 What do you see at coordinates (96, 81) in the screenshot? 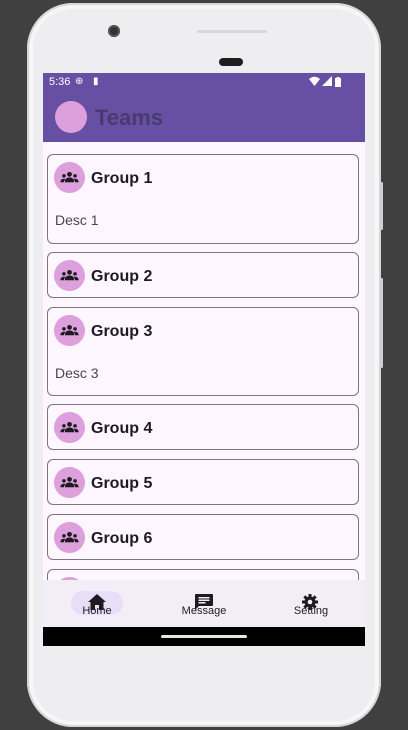
I see `sim-card-icon: ▮` at bounding box center [96, 81].